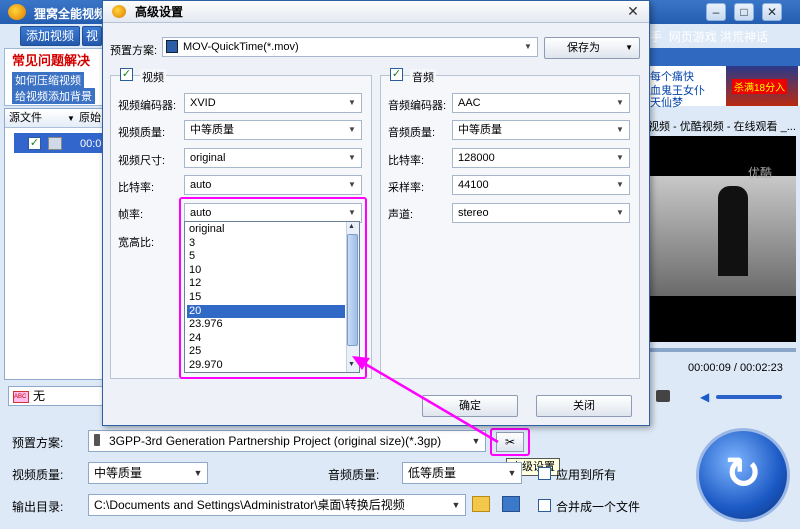  I want to click on open-folder-icon, so click(481, 504).